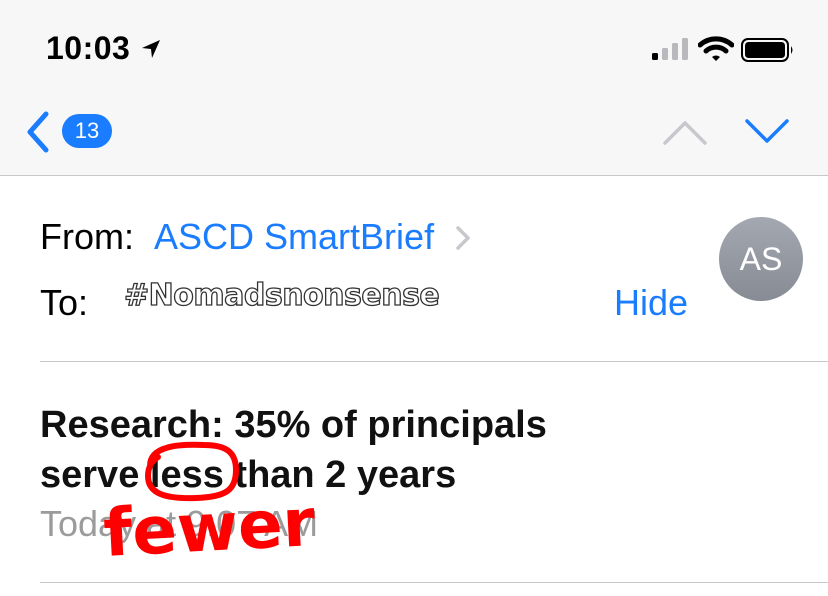  Describe the element at coordinates (761, 259) in the screenshot. I see `sender-avatar: AS` at that location.